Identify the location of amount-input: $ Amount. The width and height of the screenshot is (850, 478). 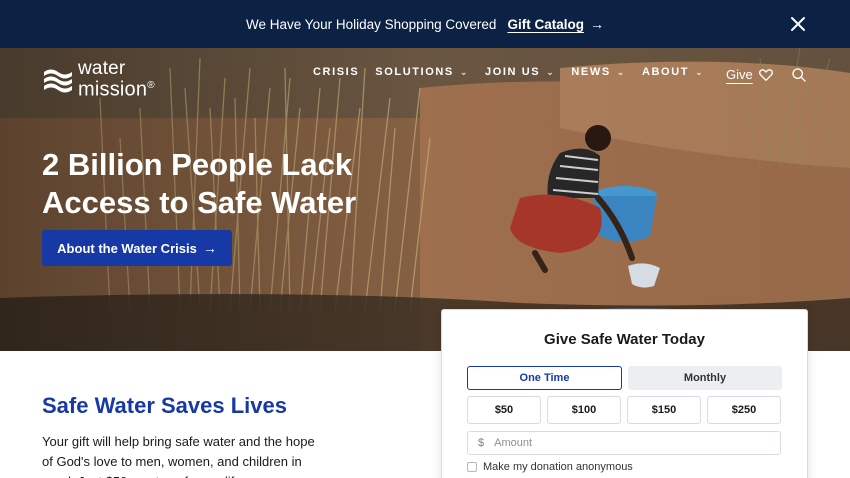
(624, 443).